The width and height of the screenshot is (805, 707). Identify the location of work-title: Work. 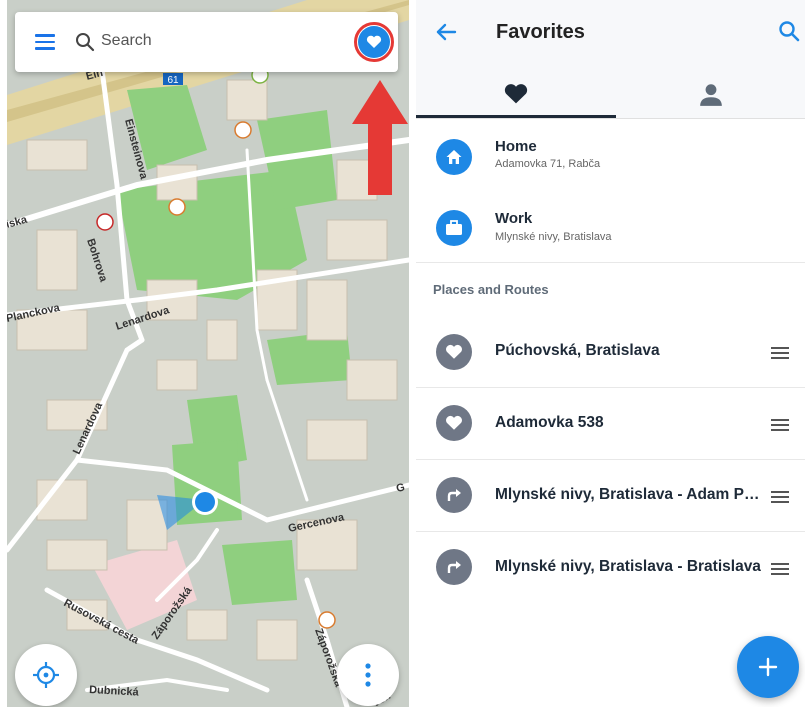
(514, 218).